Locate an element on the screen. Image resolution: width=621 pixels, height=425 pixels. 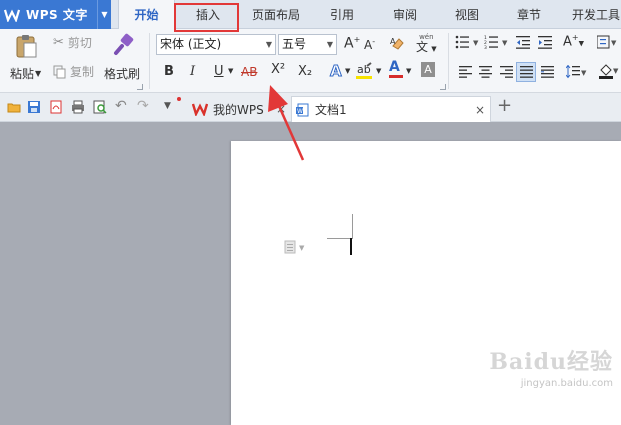
clear-format-button: A is located at coordinates (398, 43).